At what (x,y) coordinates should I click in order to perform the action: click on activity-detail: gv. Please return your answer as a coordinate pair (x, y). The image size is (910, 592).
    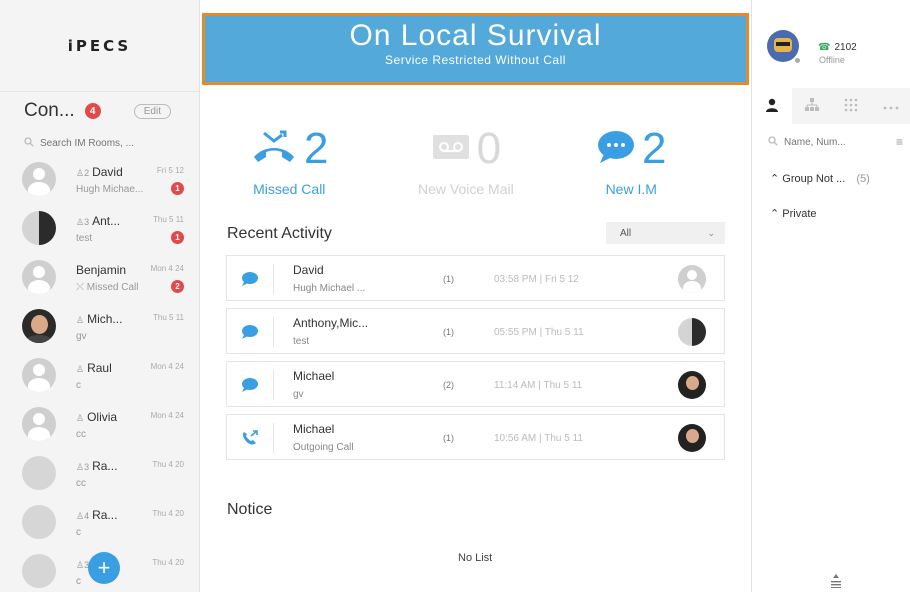
    Looking at the image, I should click on (298, 394).